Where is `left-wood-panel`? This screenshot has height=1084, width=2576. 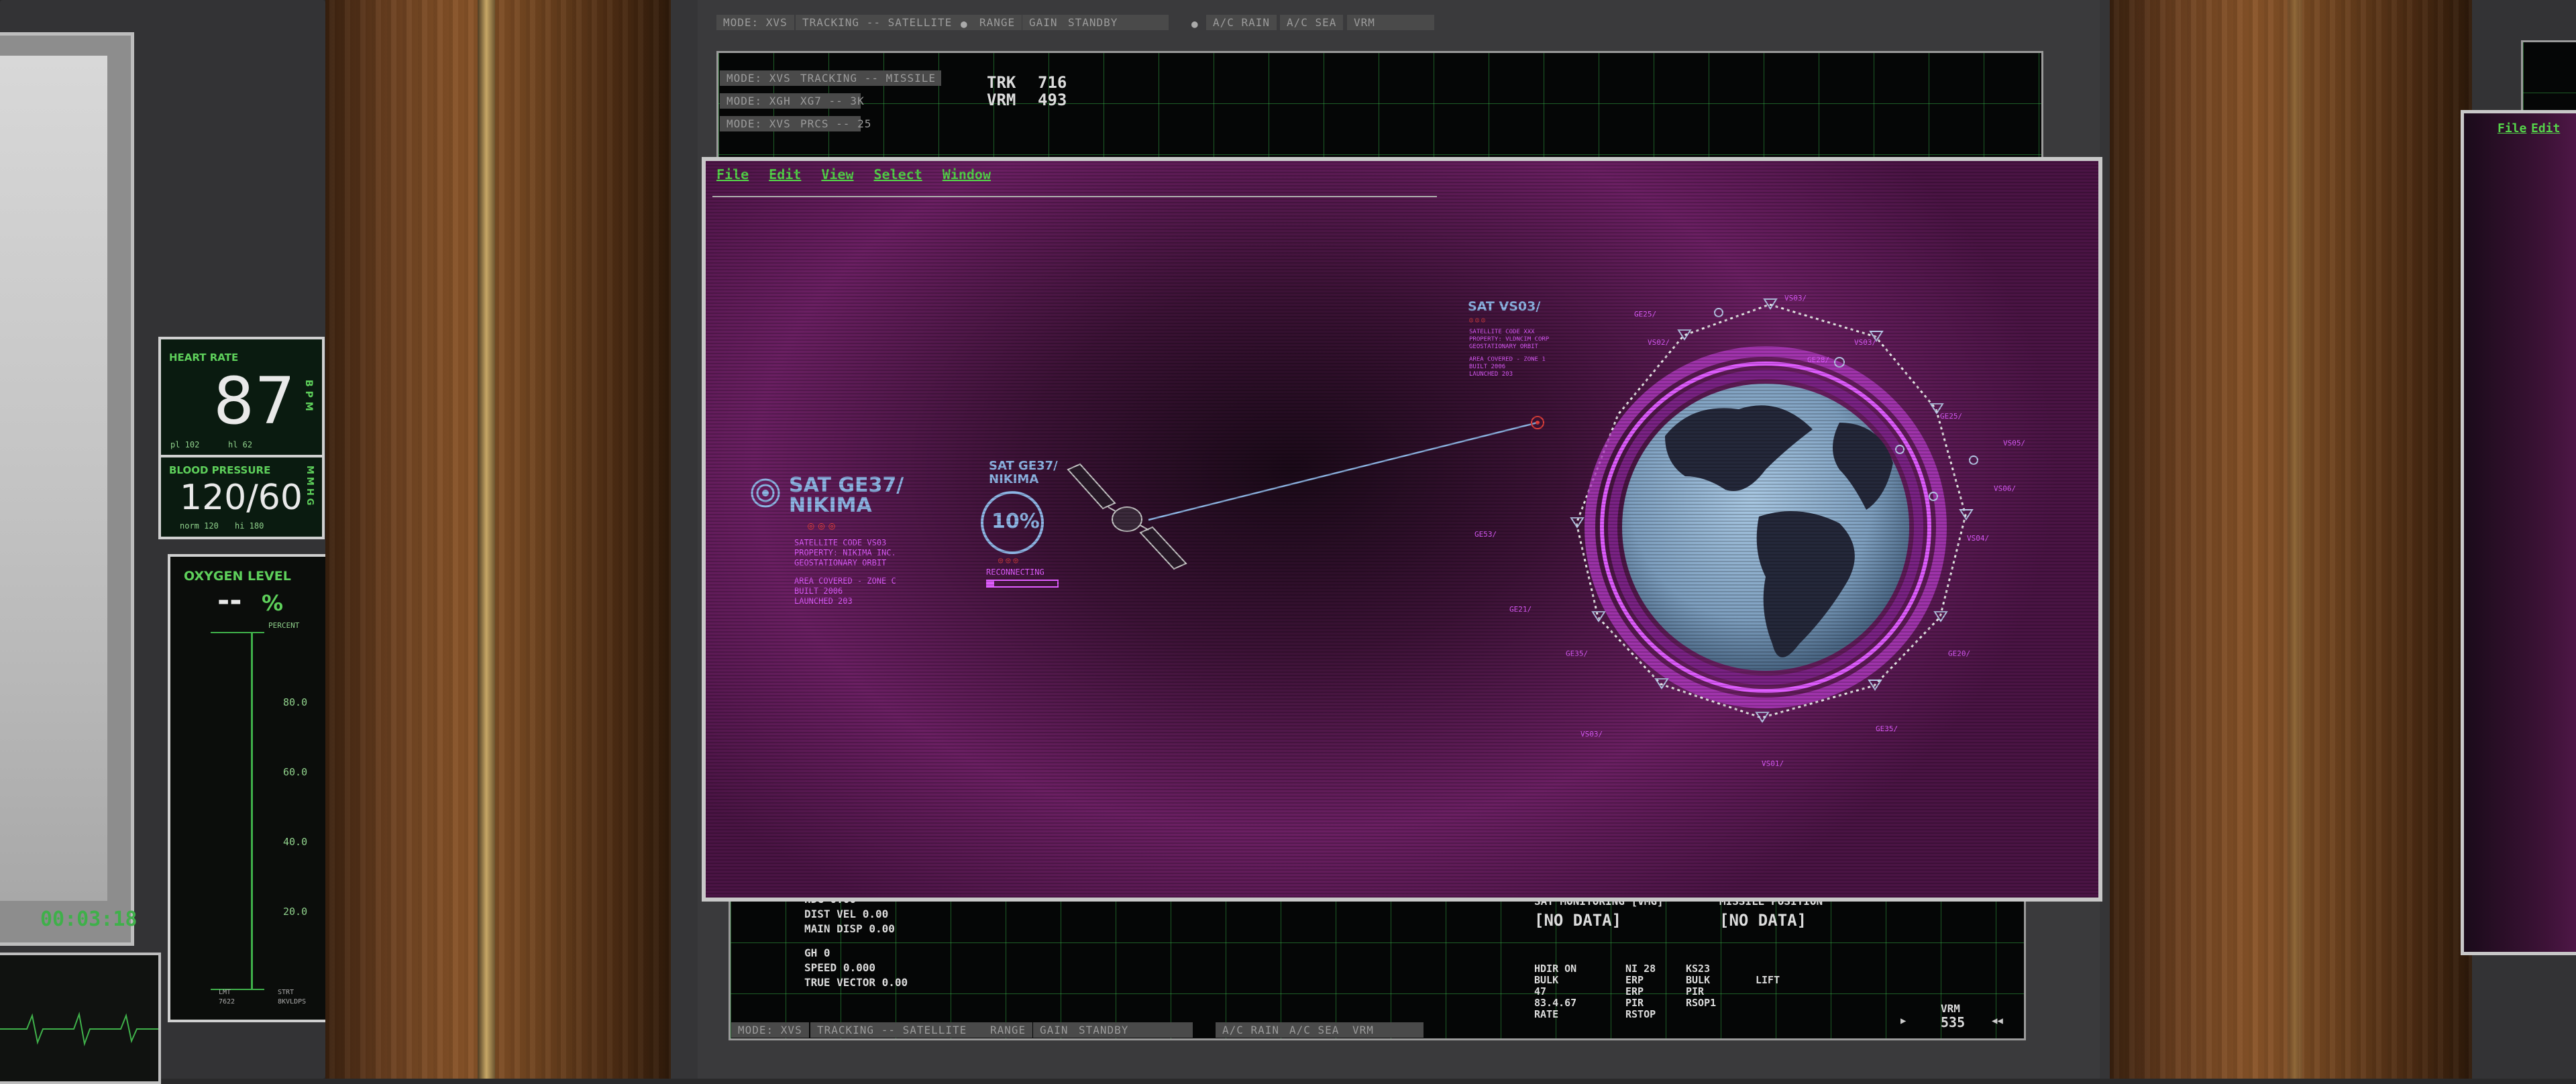 left-wood-panel is located at coordinates (499, 539).